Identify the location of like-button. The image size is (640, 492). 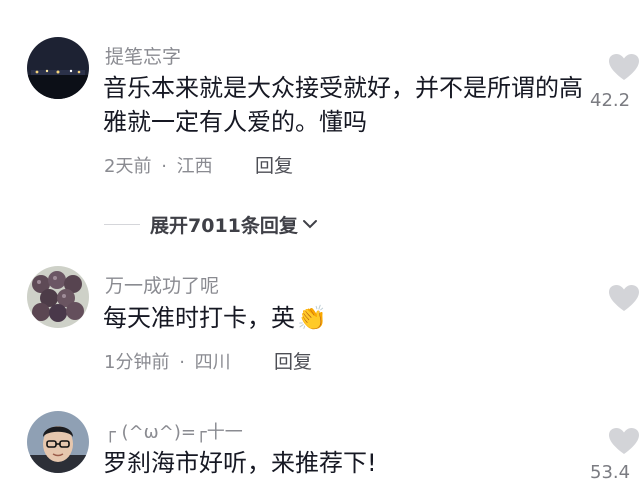
(624, 441).